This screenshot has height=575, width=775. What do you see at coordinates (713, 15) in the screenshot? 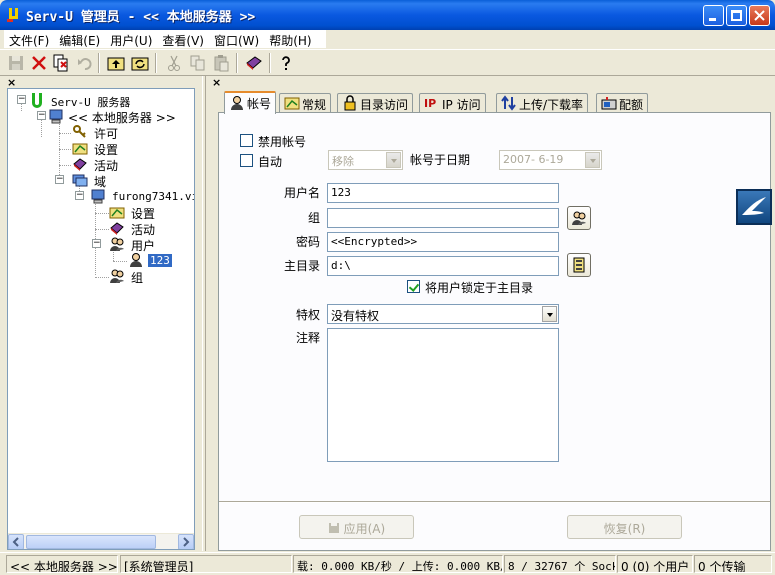
I see `minimize-button` at bounding box center [713, 15].